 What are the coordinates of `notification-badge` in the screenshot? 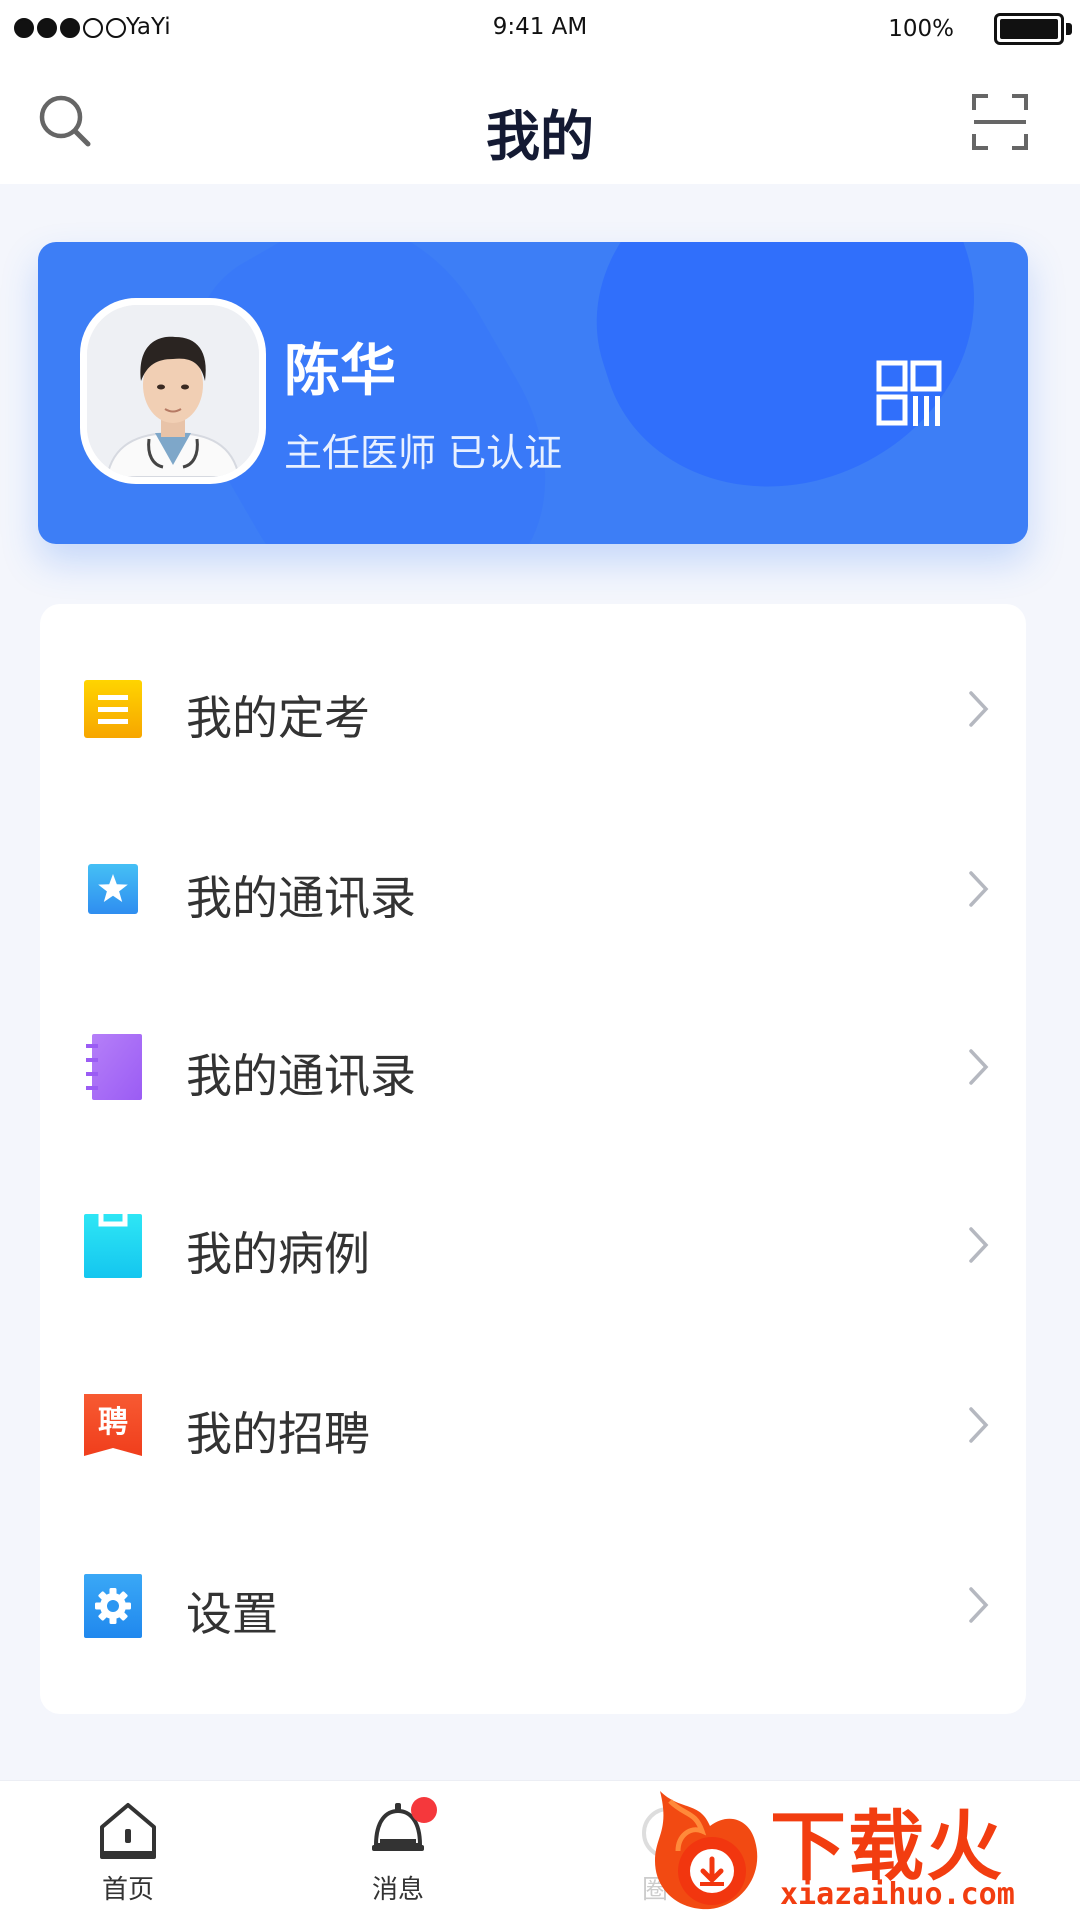 It's located at (424, 1810).